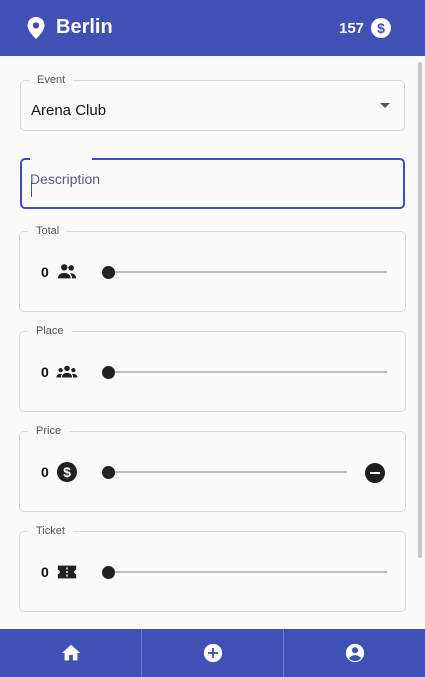 This screenshot has width=425, height=677. What do you see at coordinates (247, 272) in the screenshot?
I see `total-slider-track` at bounding box center [247, 272].